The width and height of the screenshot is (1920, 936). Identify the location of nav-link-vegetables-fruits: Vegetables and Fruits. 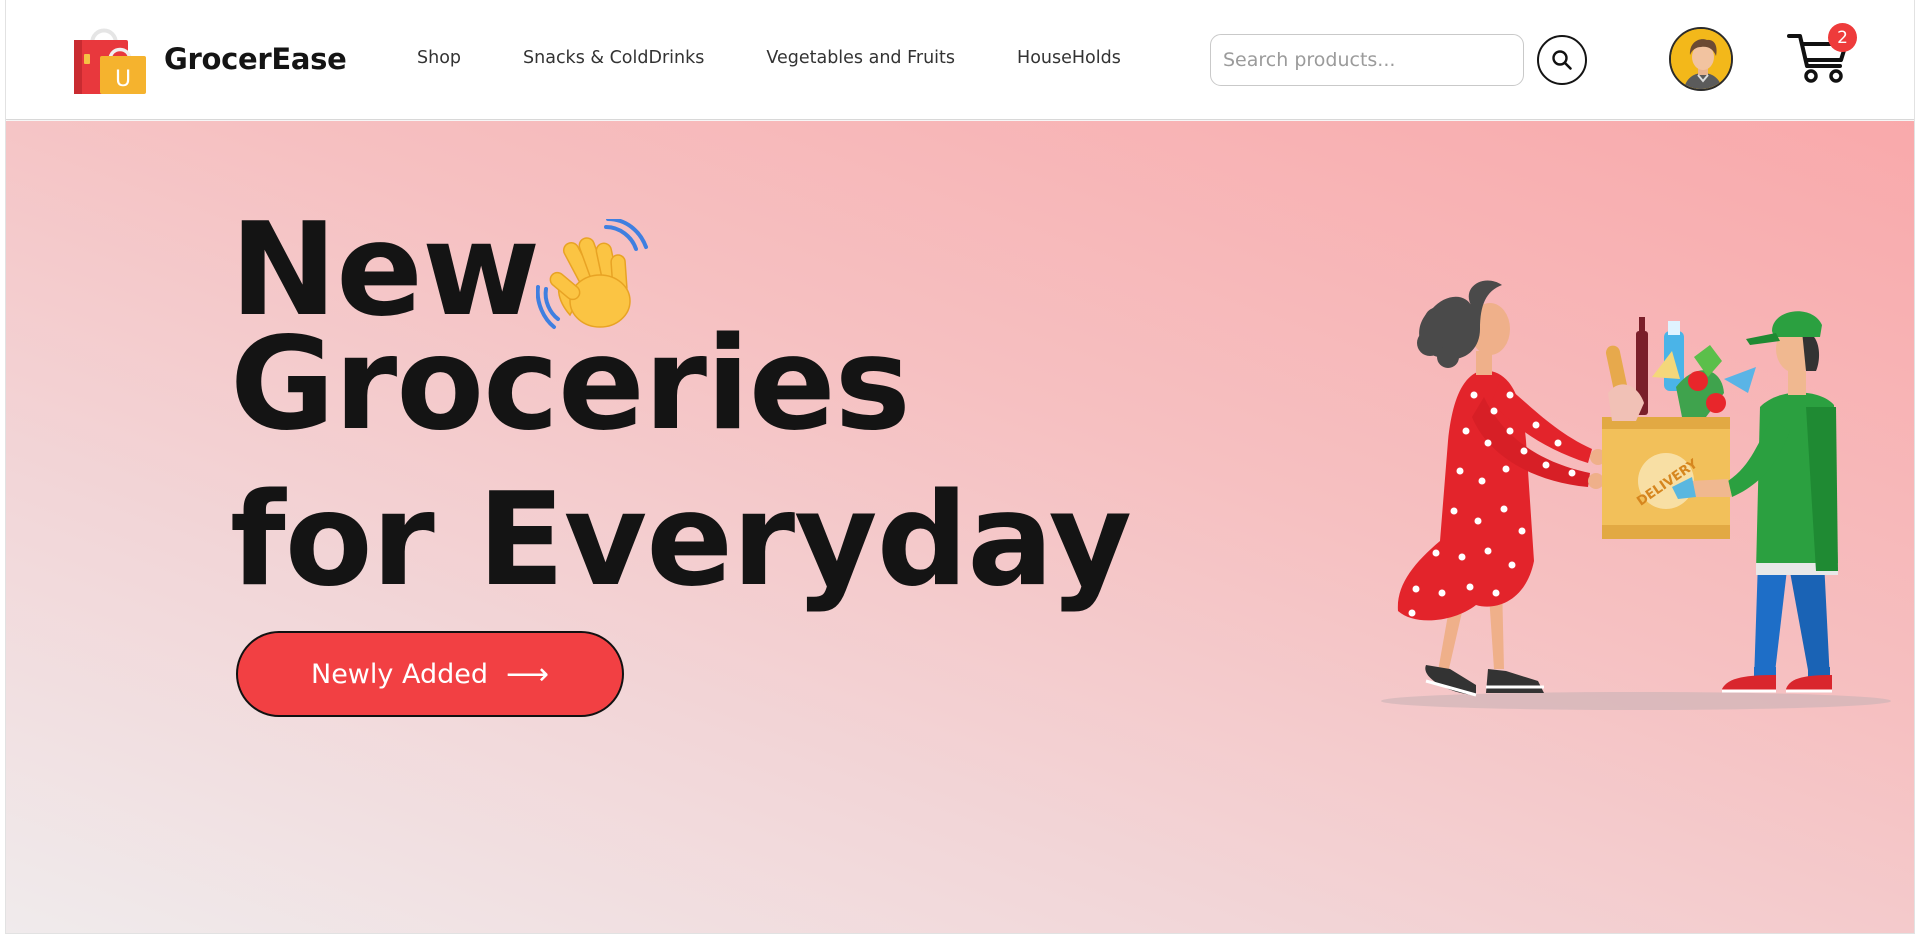
(860, 58).